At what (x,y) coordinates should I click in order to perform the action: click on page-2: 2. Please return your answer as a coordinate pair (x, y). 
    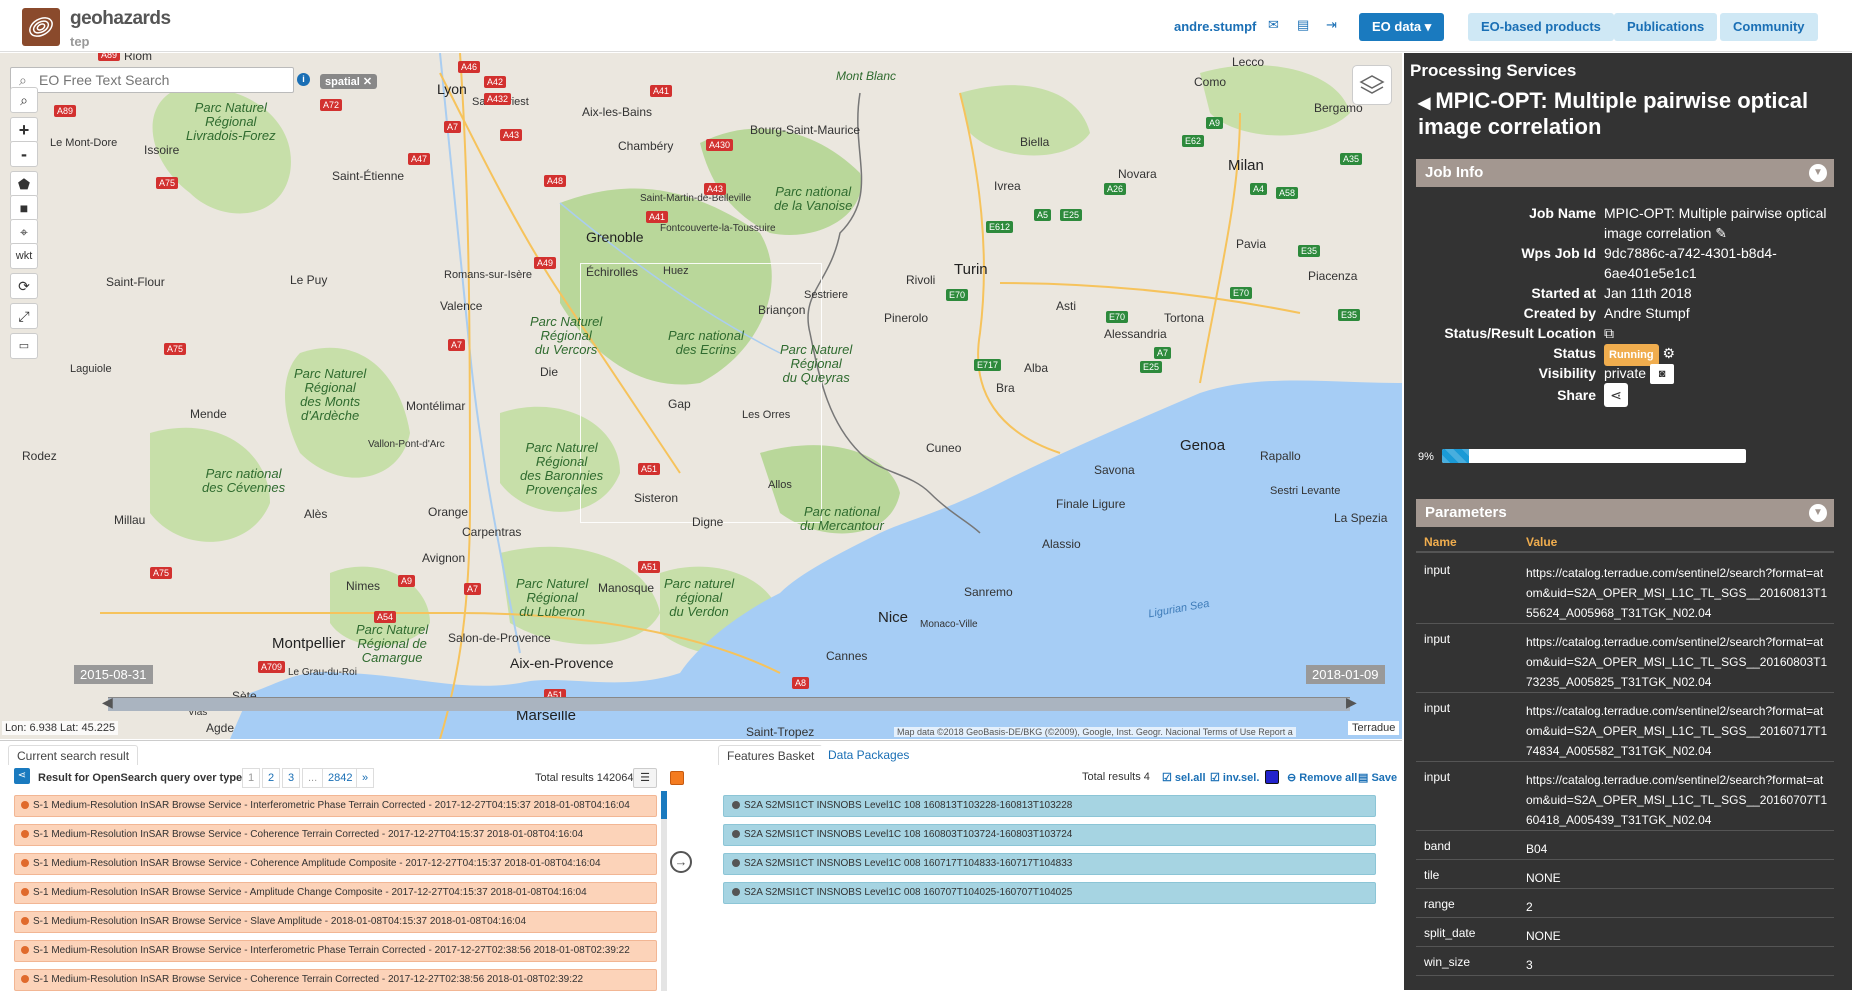
    Looking at the image, I should click on (271, 778).